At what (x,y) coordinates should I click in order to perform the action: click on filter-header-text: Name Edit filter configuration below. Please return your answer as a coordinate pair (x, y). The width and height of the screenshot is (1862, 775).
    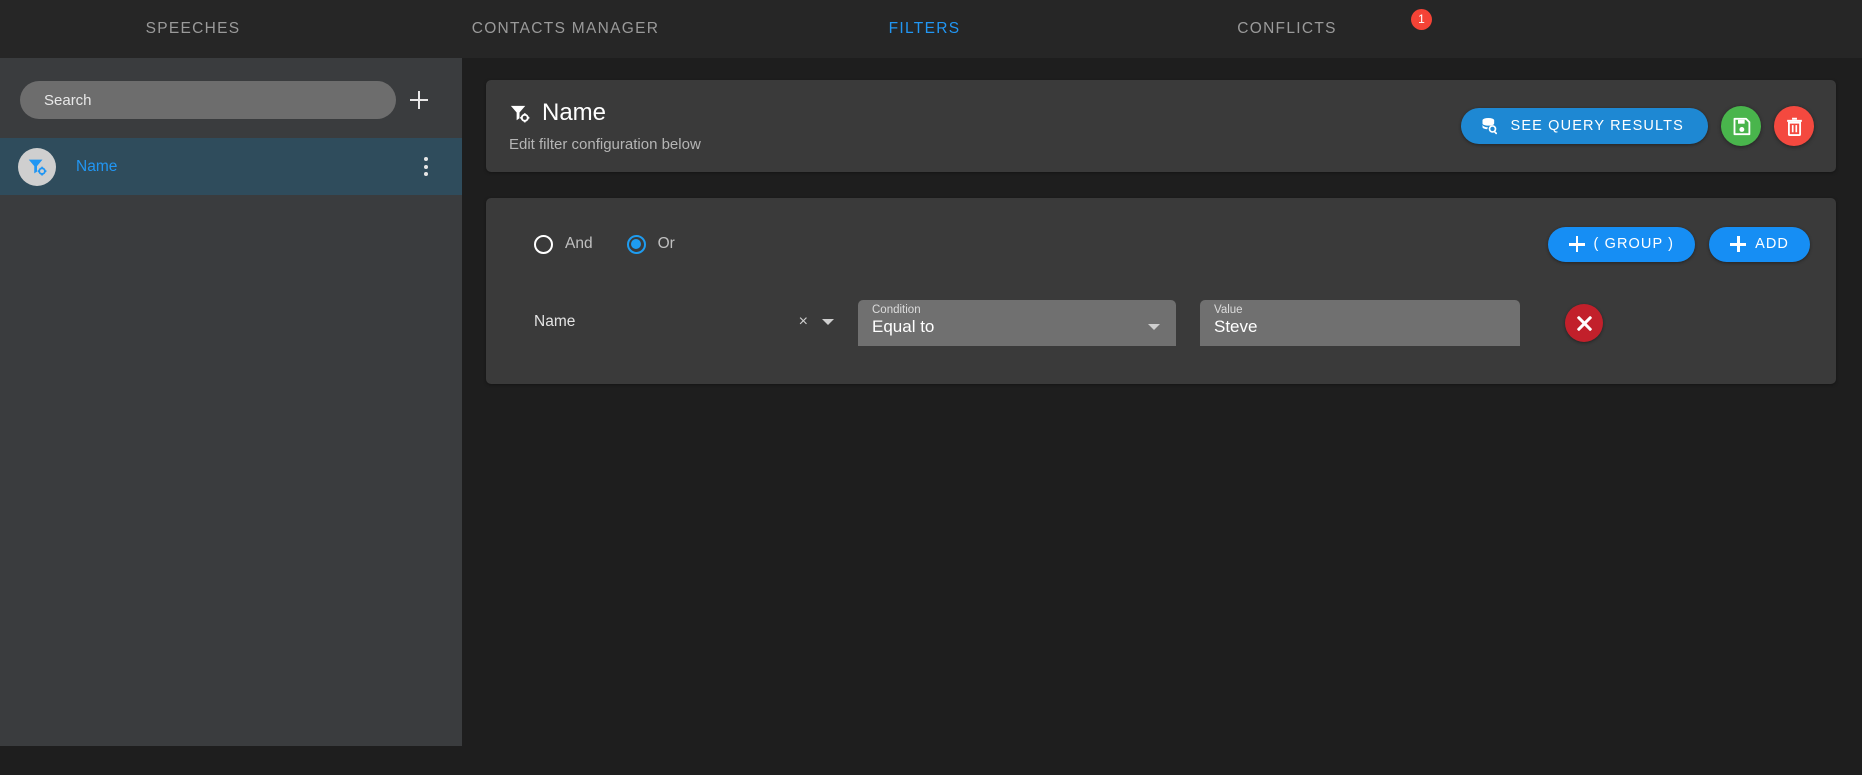
    Looking at the image, I should click on (604, 126).